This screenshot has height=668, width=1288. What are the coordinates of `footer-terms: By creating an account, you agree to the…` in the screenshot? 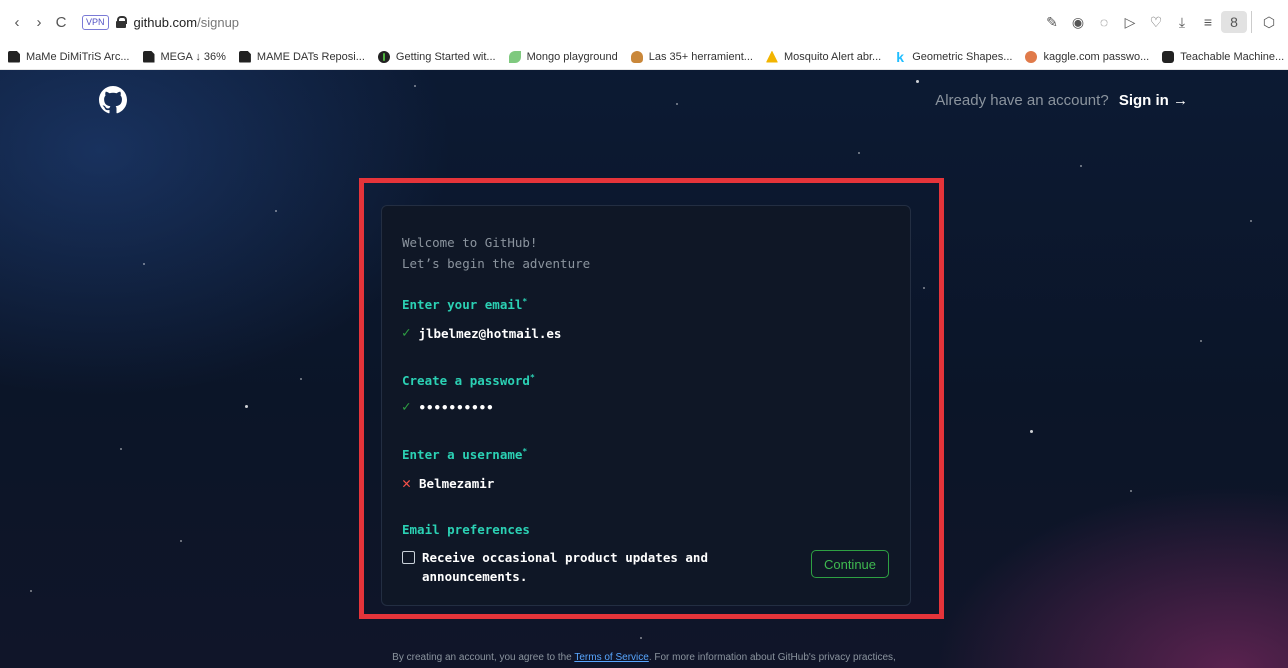 It's located at (644, 657).